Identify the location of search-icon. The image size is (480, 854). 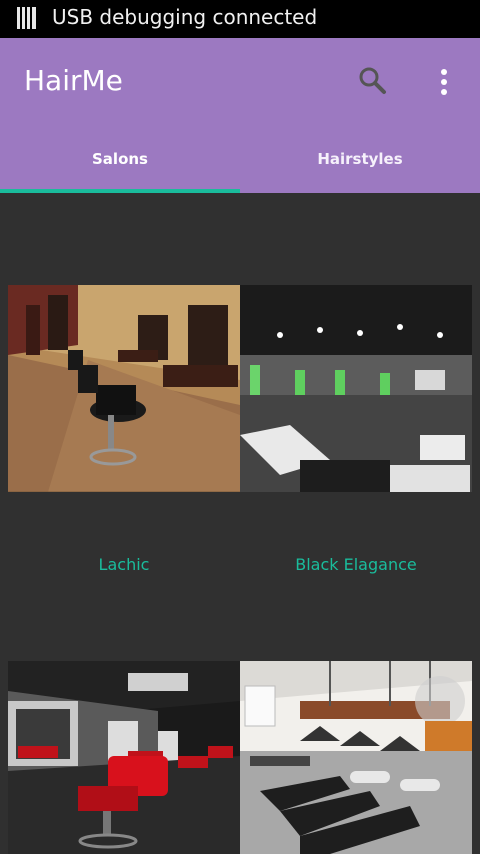
(372, 80).